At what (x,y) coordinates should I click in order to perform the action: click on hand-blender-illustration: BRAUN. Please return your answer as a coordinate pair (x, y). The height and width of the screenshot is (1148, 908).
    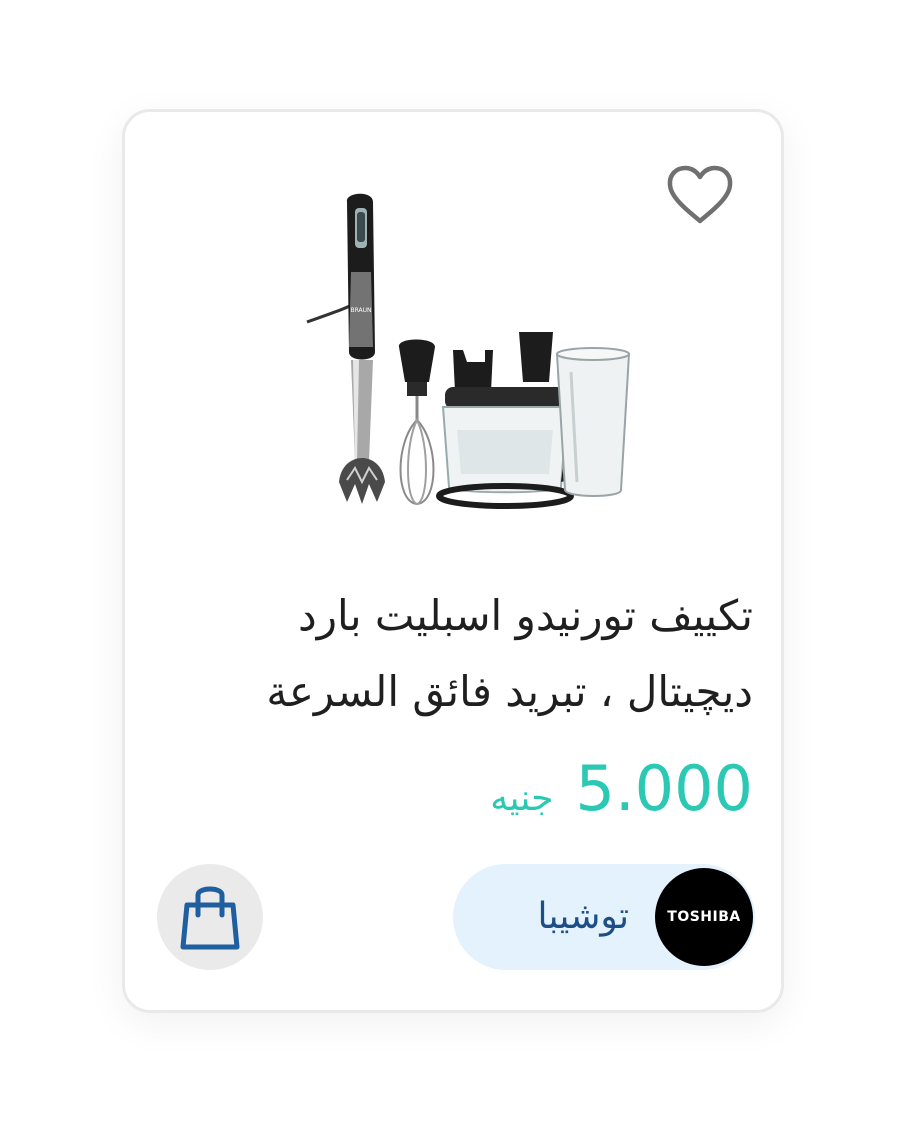
    Looking at the image, I should click on (362, 348).